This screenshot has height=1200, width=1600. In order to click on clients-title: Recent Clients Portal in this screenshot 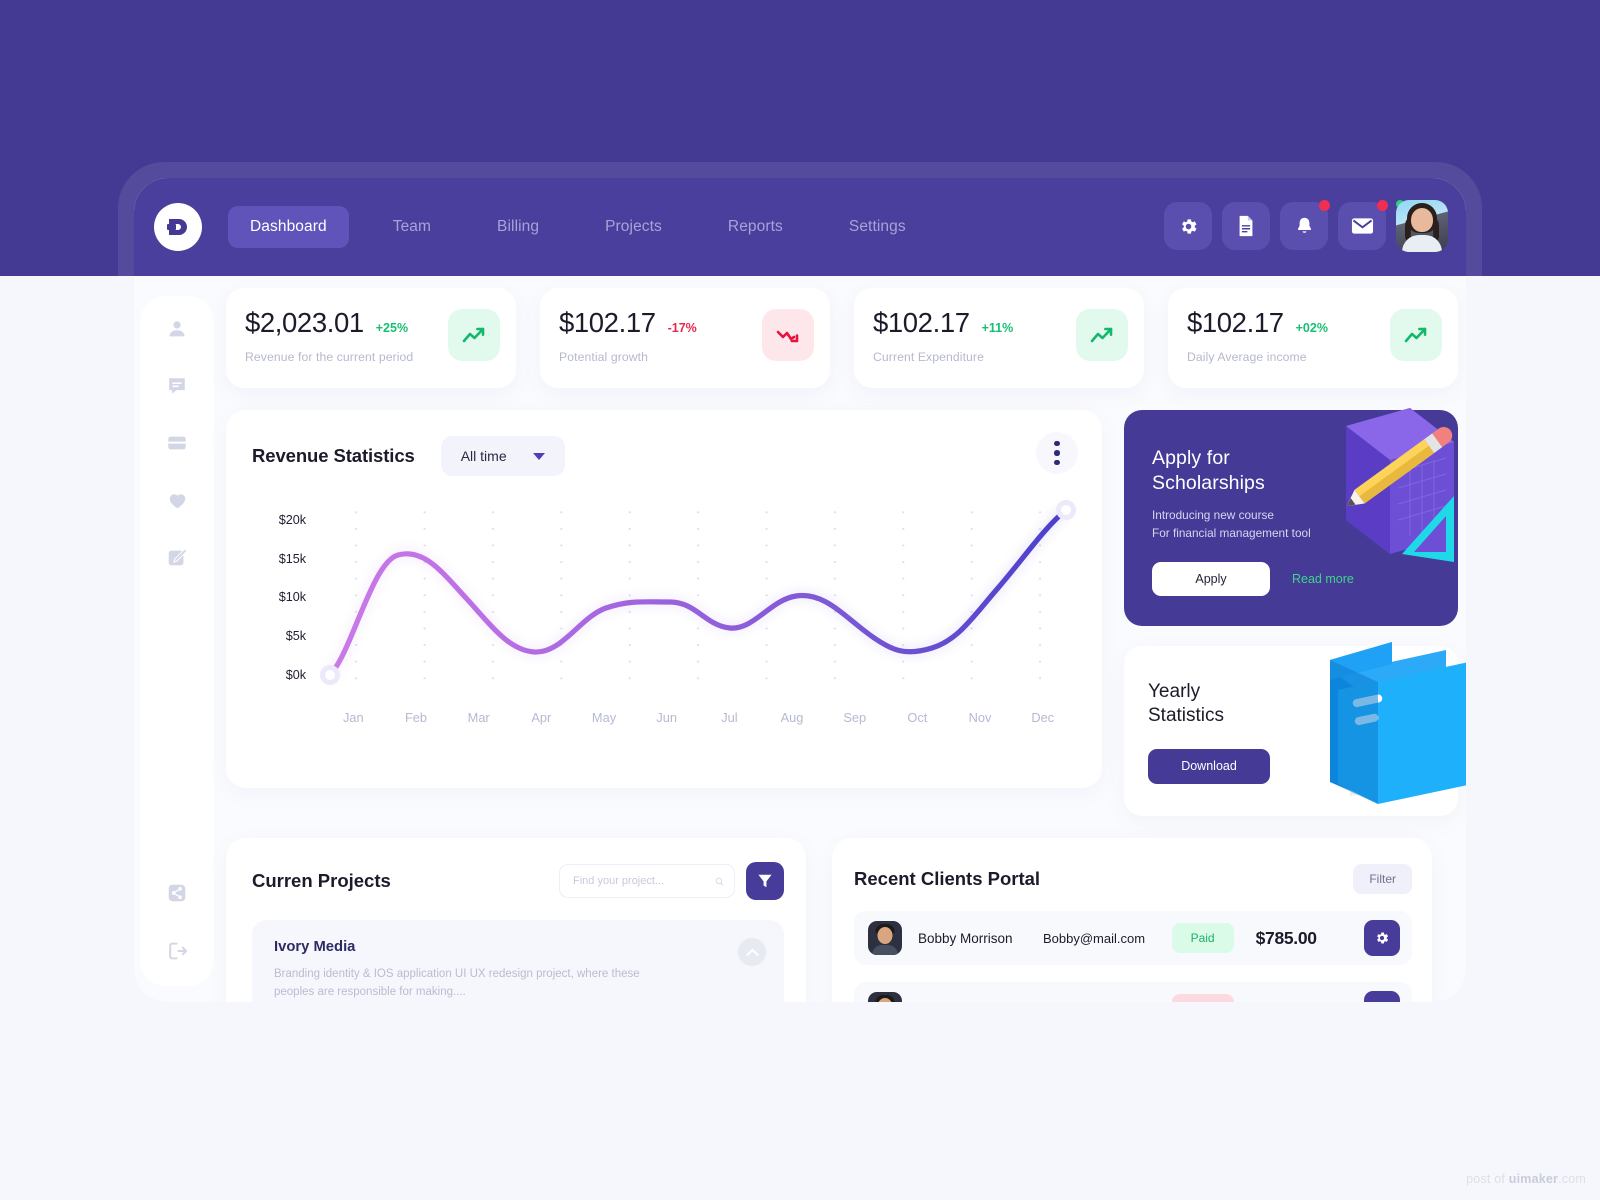, I will do `click(947, 878)`.